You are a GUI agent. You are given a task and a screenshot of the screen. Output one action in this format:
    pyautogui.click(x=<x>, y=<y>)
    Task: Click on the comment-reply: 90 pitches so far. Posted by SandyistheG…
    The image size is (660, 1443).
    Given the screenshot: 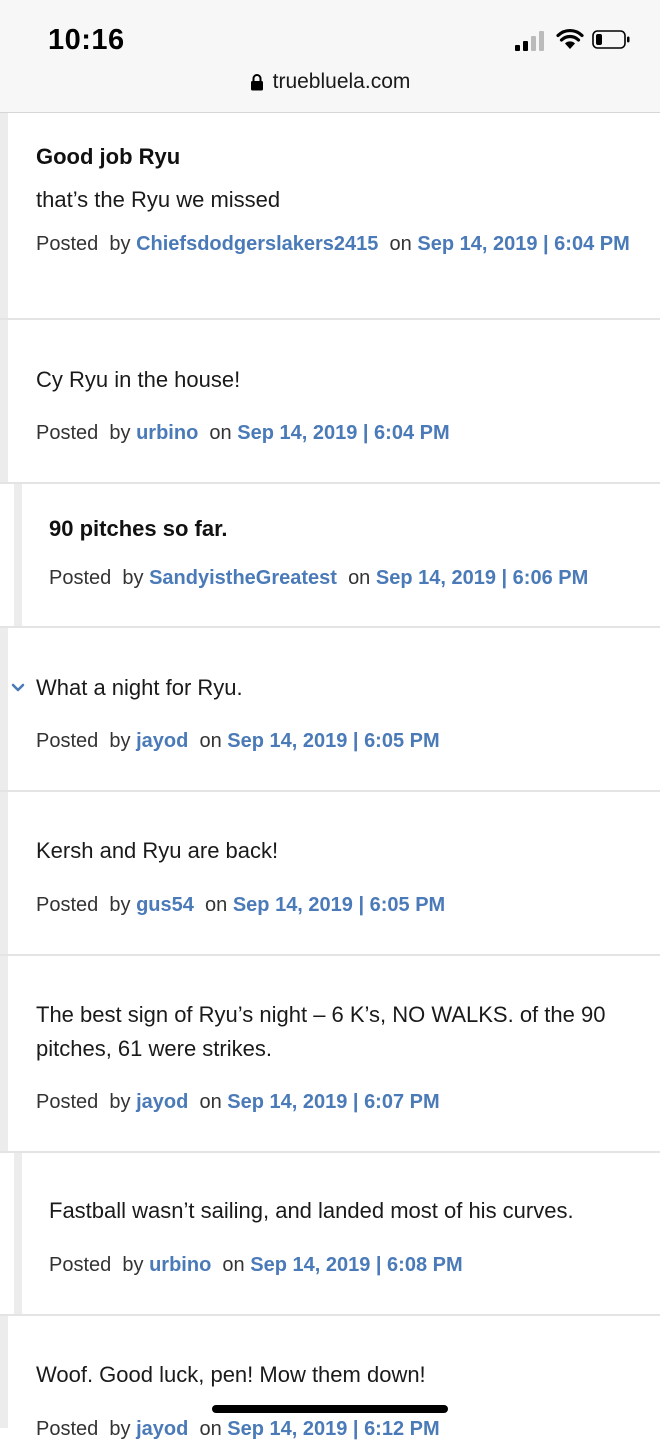 What is the action you would take?
    pyautogui.click(x=330, y=556)
    